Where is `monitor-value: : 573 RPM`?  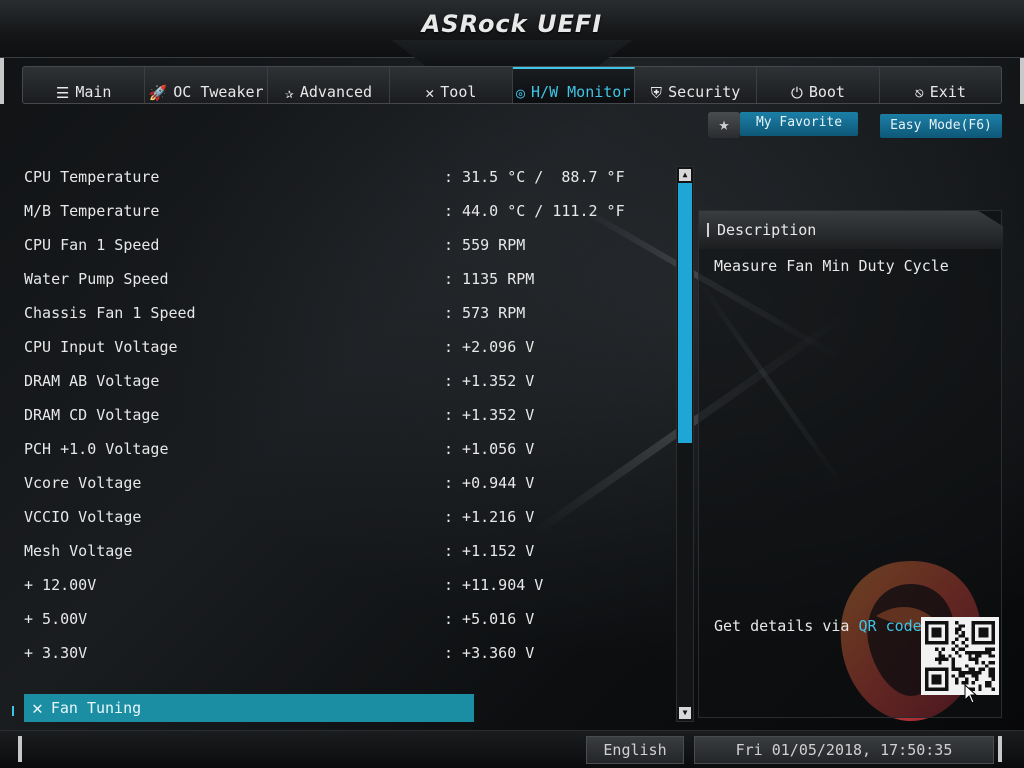 monitor-value: : 573 RPM is located at coordinates (485, 313).